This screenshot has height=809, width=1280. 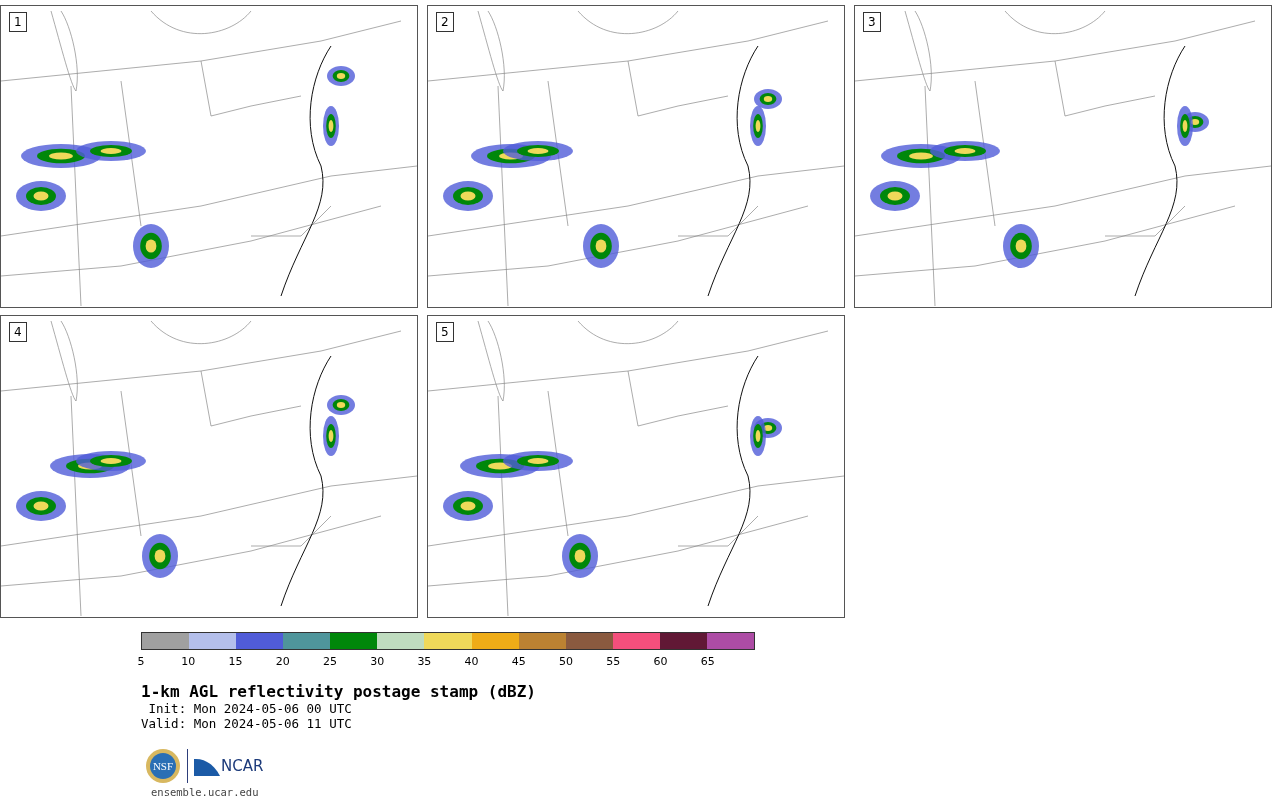 I want to click on tick-label: 55, so click(x=613, y=661).